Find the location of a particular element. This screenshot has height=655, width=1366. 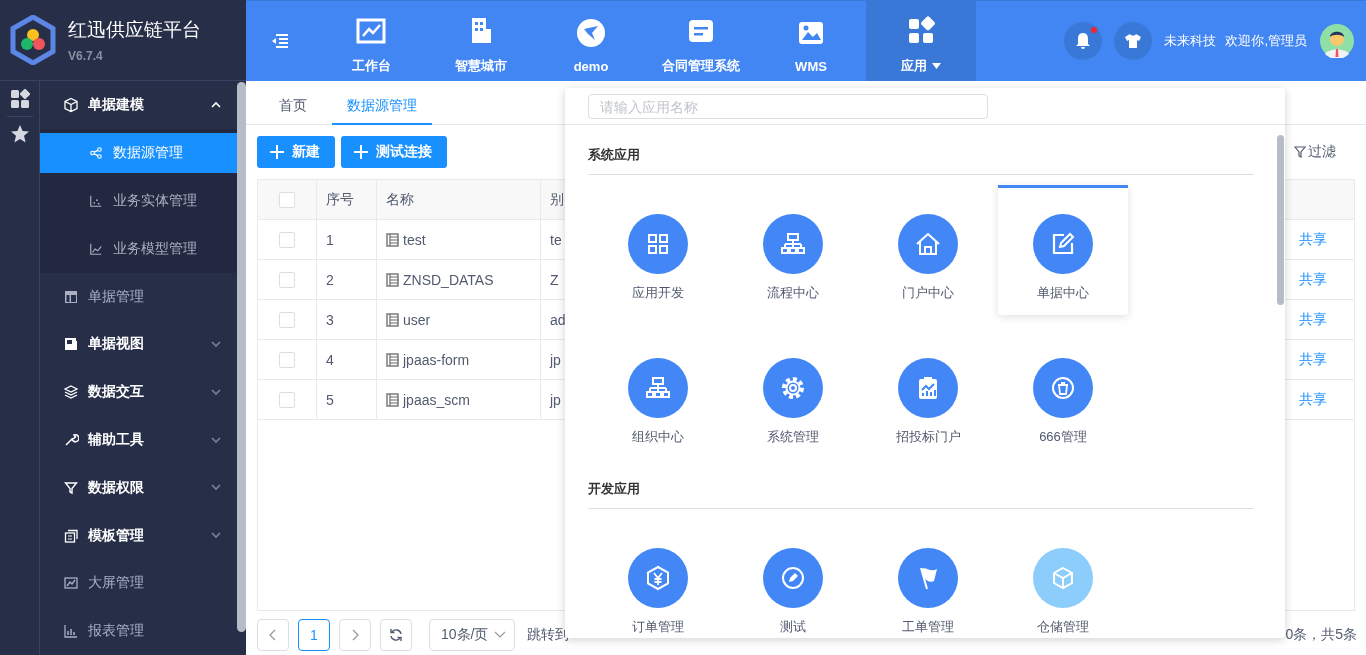

layout-icon is located at coordinates (71, 296).